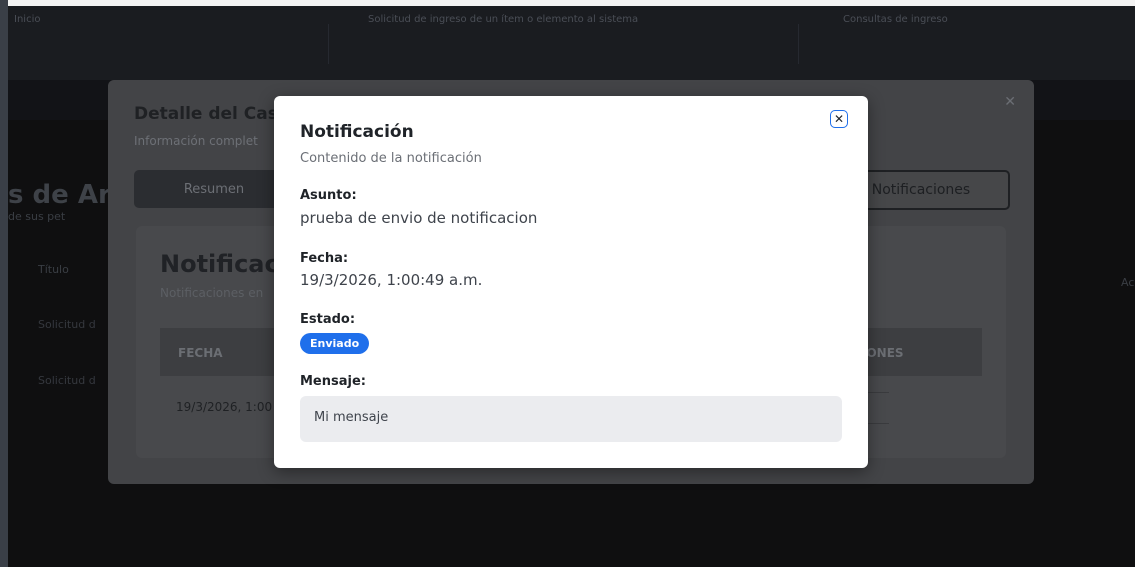  Describe the element at coordinates (351, 417) in the screenshot. I see `message-value: Mi mensaje` at that location.